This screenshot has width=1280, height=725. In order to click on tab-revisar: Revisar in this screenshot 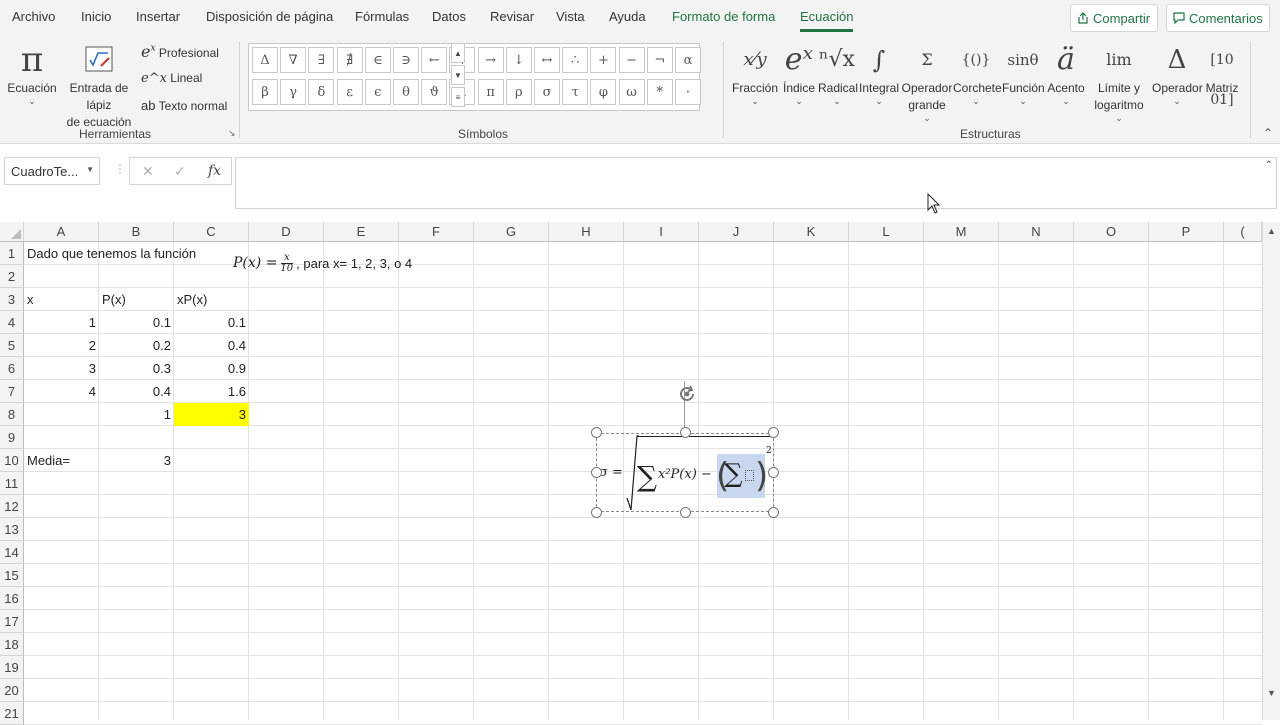, I will do `click(512, 16)`.